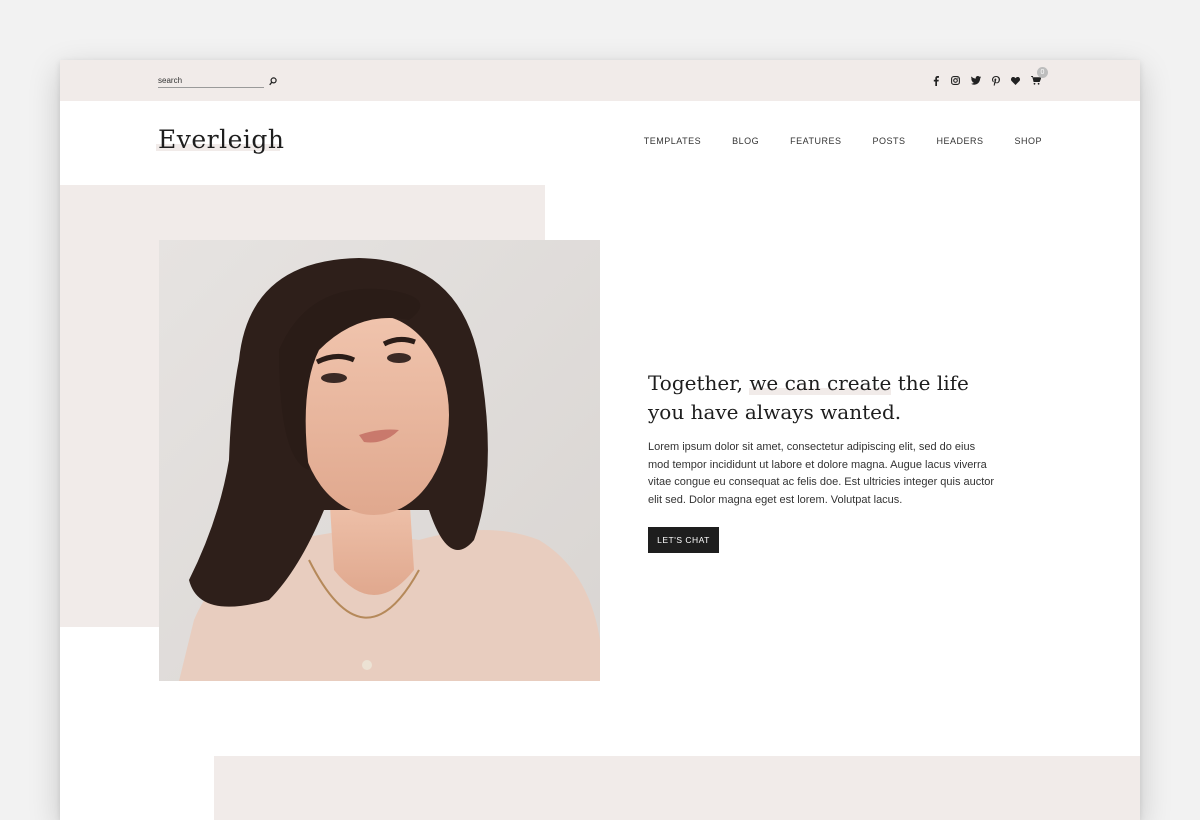 Image resolution: width=1200 pixels, height=820 pixels. Describe the element at coordinates (955, 80) in the screenshot. I see `instagram-icon` at that location.